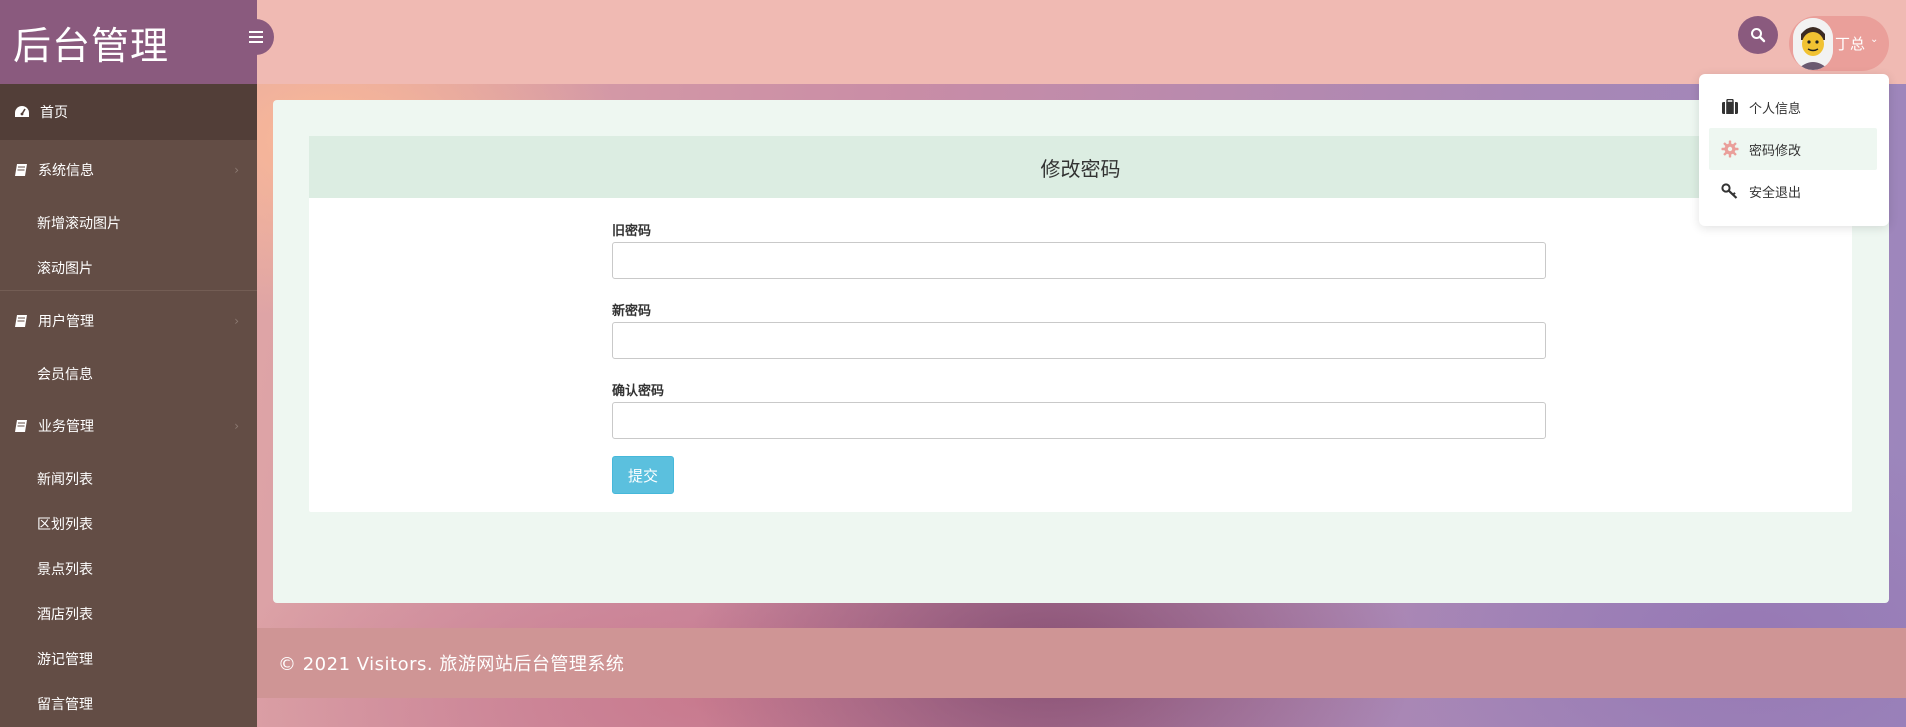 This screenshot has height=727, width=1906. What do you see at coordinates (1874, 39) in the screenshot?
I see `chevron-down-icon: ⌄` at bounding box center [1874, 39].